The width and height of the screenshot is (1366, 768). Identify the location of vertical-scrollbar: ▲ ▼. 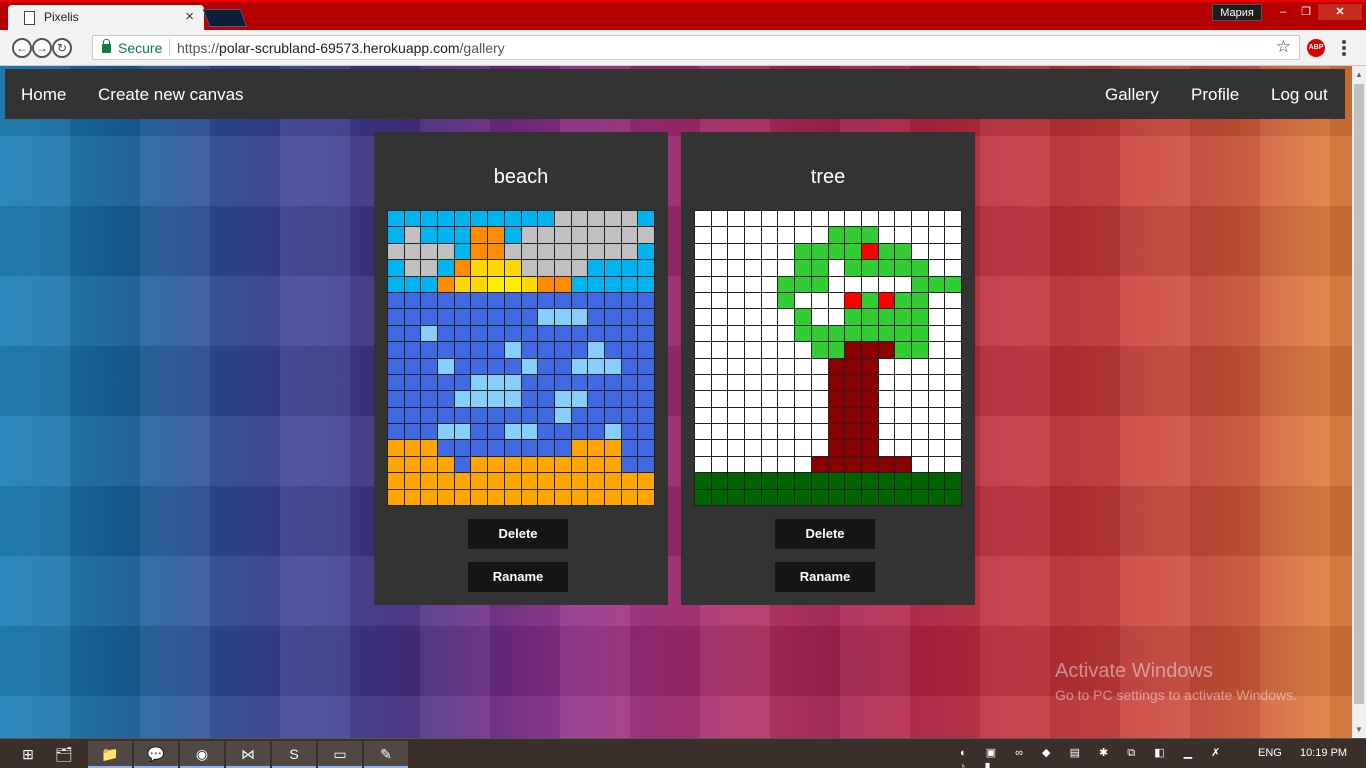
(1359, 402).